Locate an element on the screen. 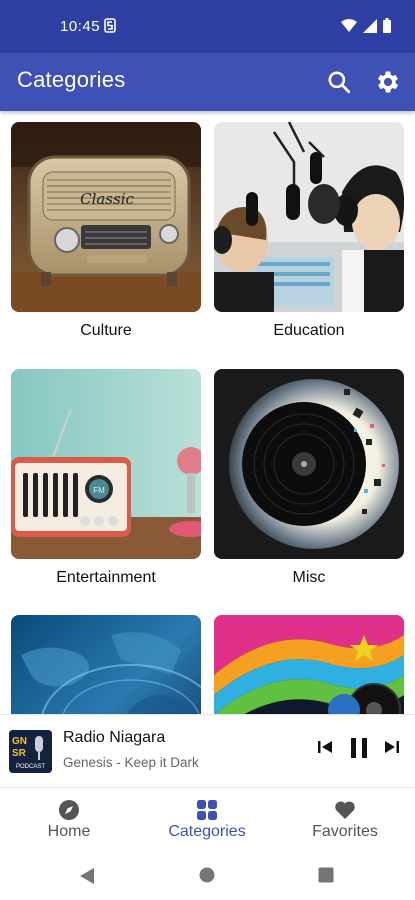 The image size is (415, 900). education-image is located at coordinates (309, 217).